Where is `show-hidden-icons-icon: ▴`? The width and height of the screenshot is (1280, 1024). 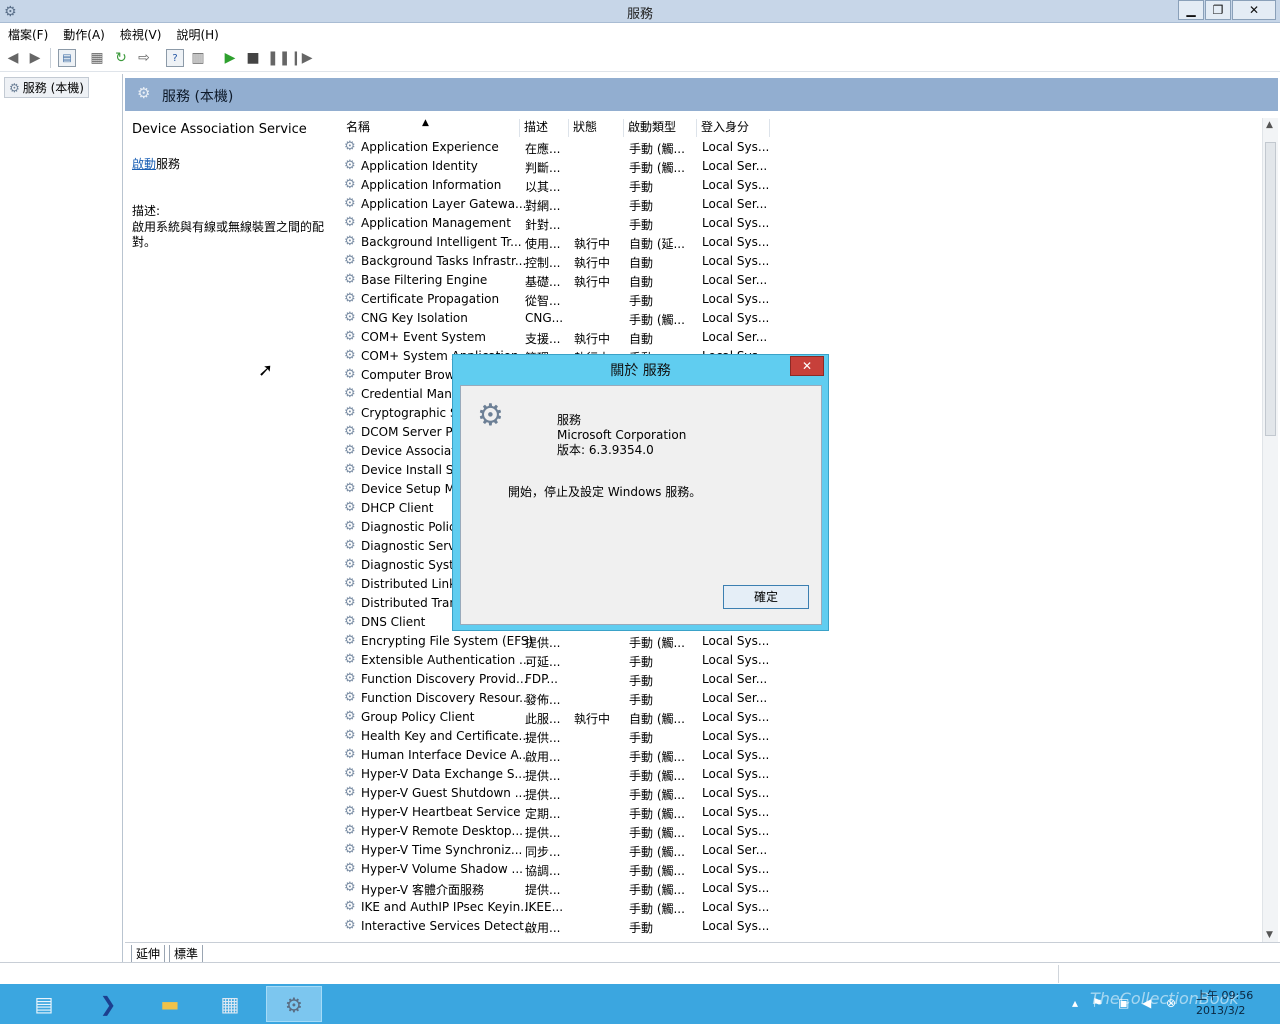
show-hidden-icons-icon: ▴ is located at coordinates (1075, 1003).